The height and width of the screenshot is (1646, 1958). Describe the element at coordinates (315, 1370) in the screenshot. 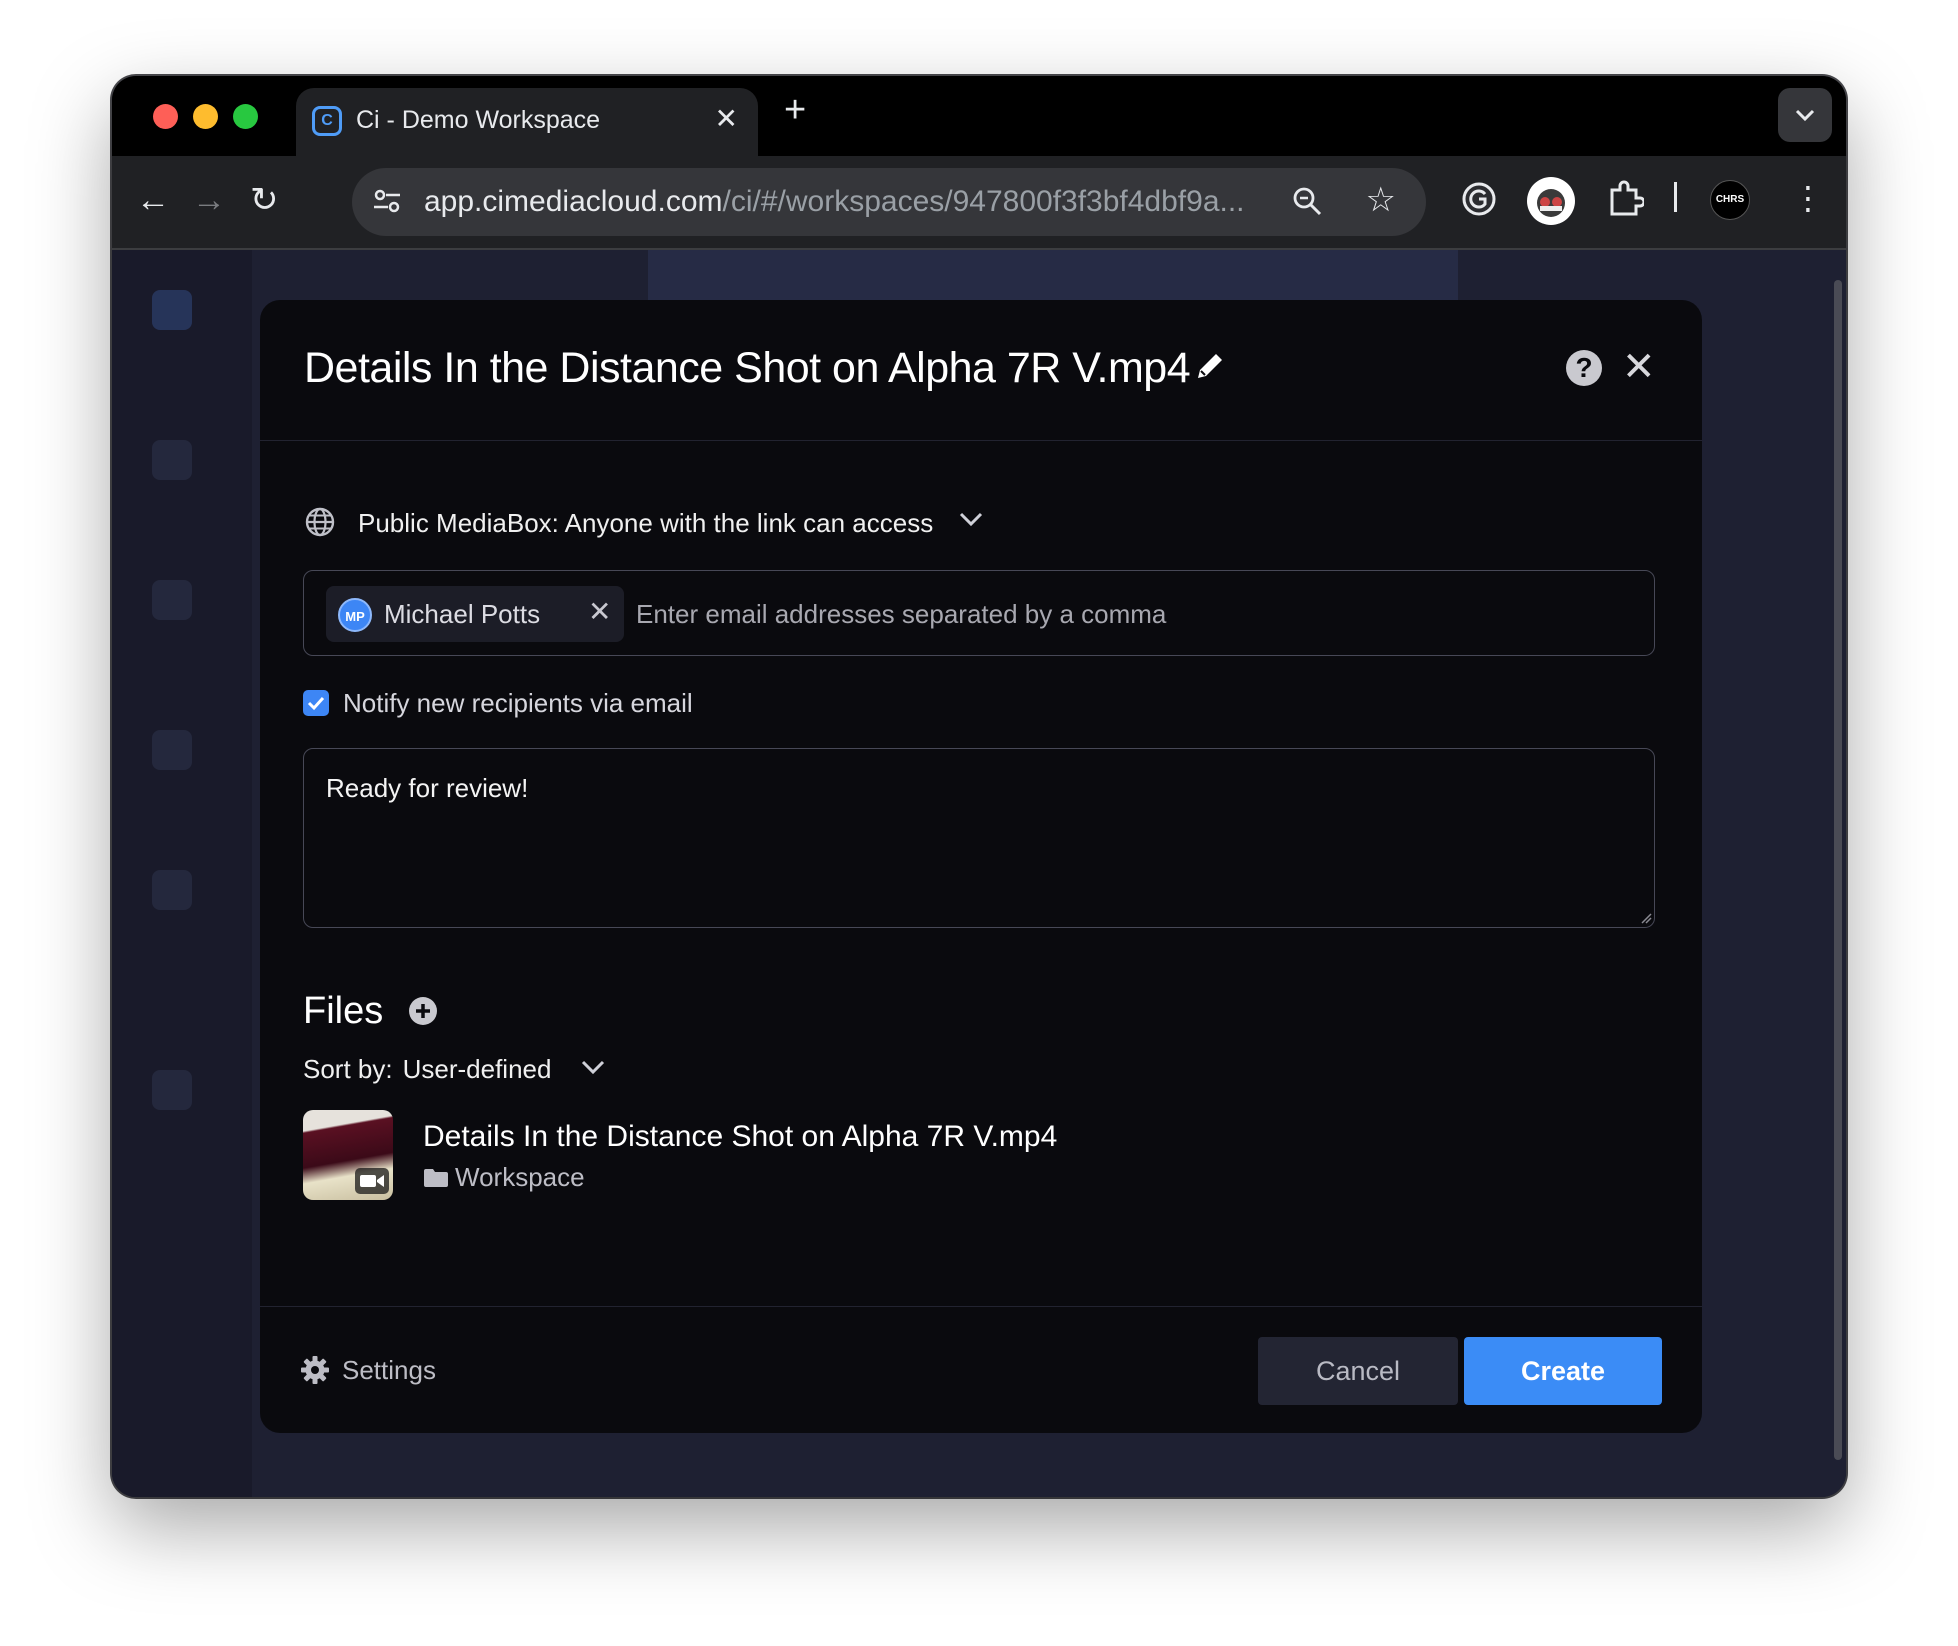

I see `gear-icon` at that location.